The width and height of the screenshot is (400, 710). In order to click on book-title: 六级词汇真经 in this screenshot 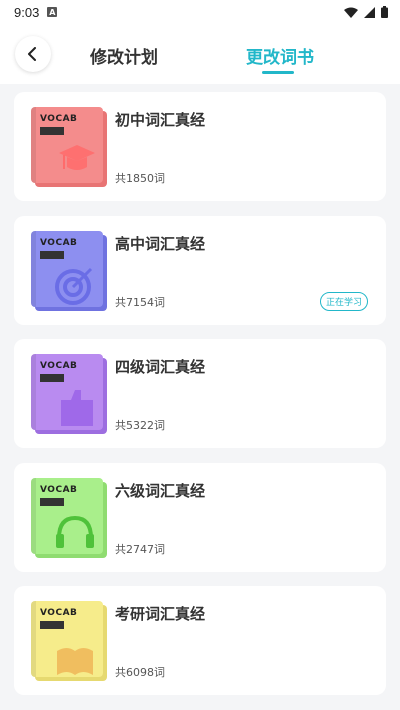, I will do `click(160, 490)`.